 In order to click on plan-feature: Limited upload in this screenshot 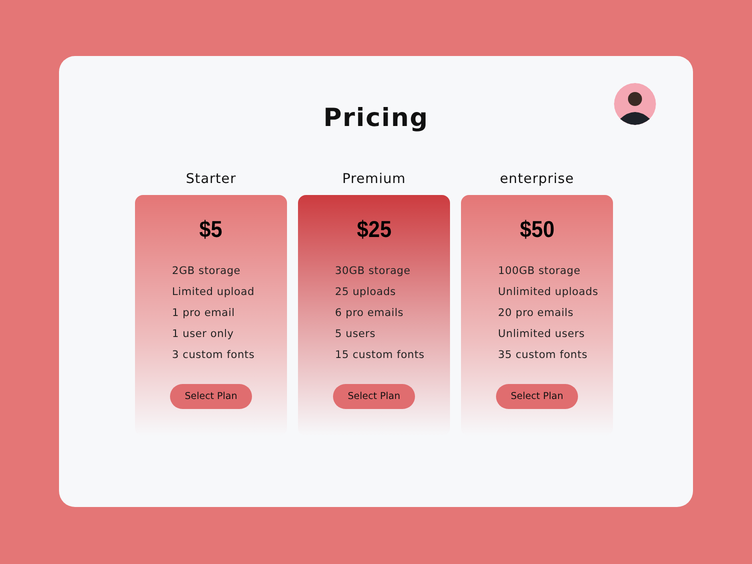, I will do `click(214, 292)`.